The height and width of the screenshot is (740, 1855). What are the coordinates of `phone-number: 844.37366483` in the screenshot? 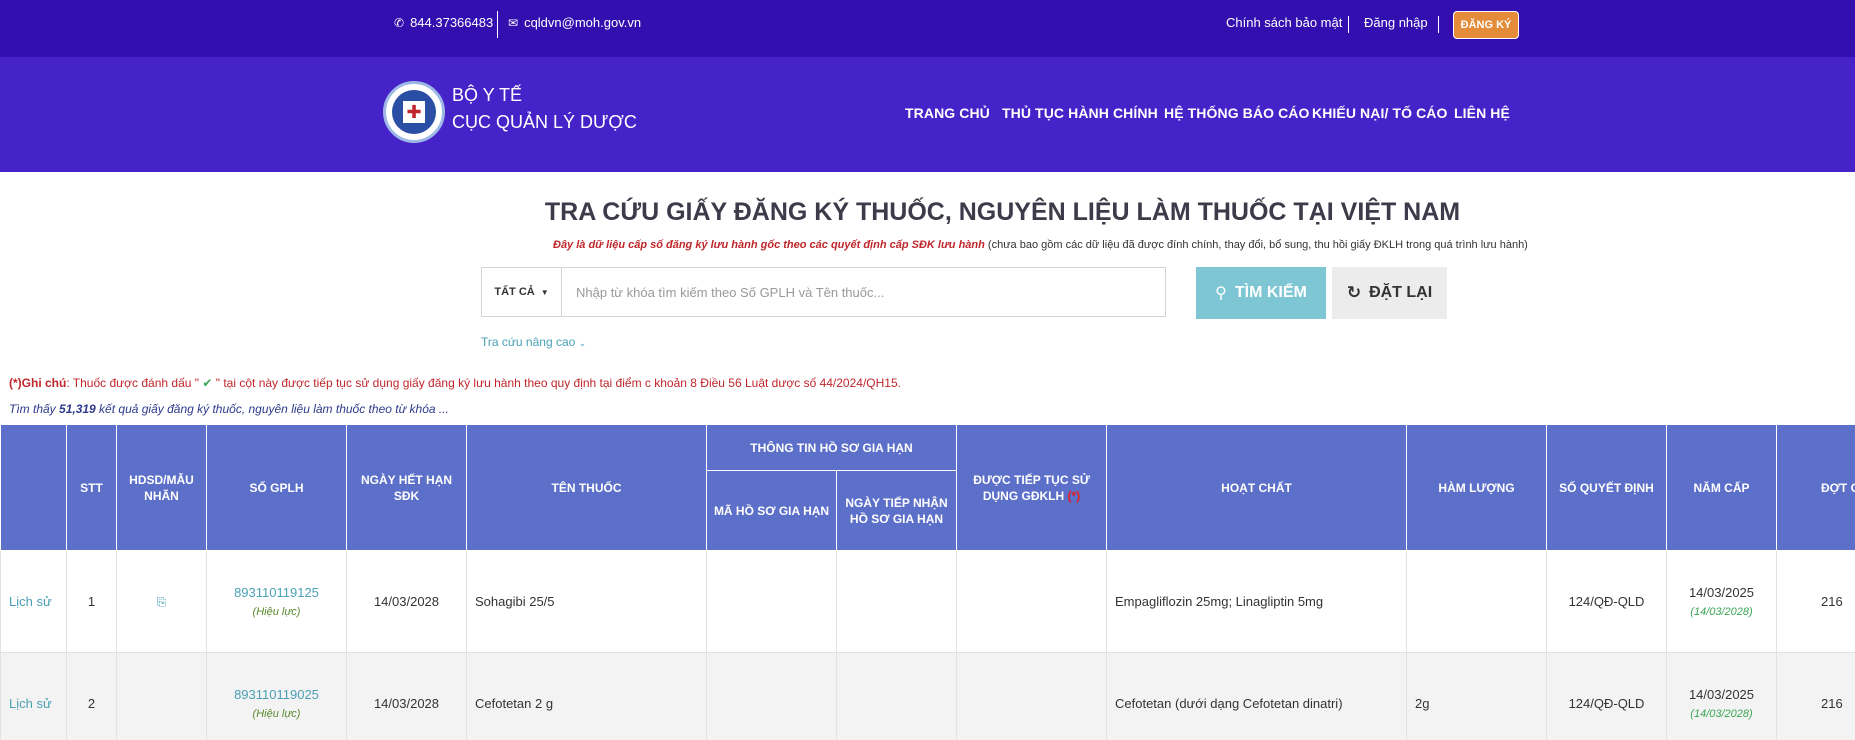 It's located at (452, 22).